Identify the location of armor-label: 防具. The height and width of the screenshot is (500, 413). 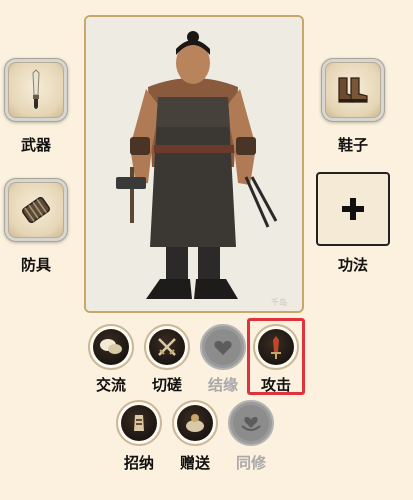
(35, 265).